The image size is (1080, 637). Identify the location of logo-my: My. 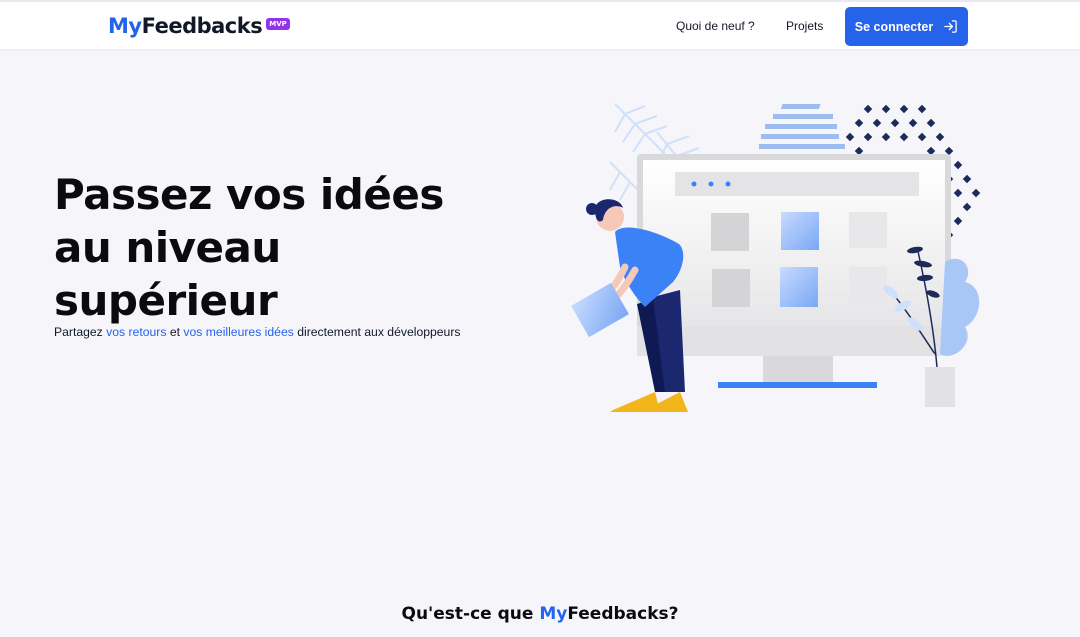
(125, 26).